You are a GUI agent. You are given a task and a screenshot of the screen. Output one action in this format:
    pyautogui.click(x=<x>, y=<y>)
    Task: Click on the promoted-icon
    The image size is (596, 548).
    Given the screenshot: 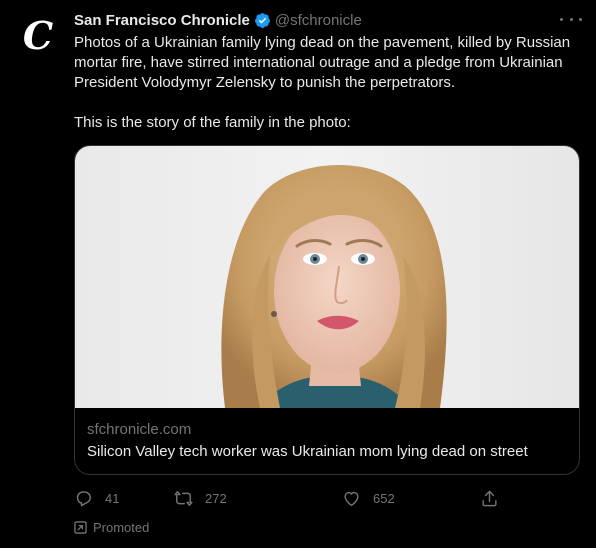 What is the action you would take?
    pyautogui.click(x=80, y=527)
    